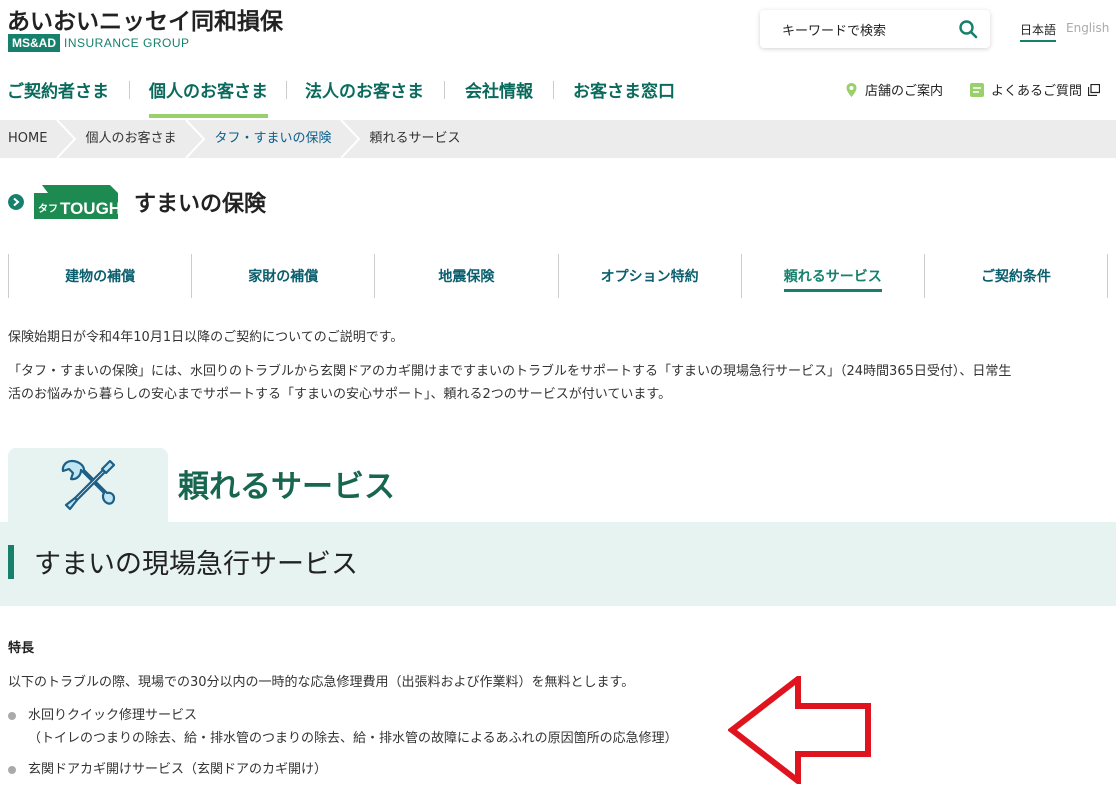 The width and height of the screenshot is (1116, 788). What do you see at coordinates (499, 95) in the screenshot?
I see `gnav-company-info: 会社情報` at bounding box center [499, 95].